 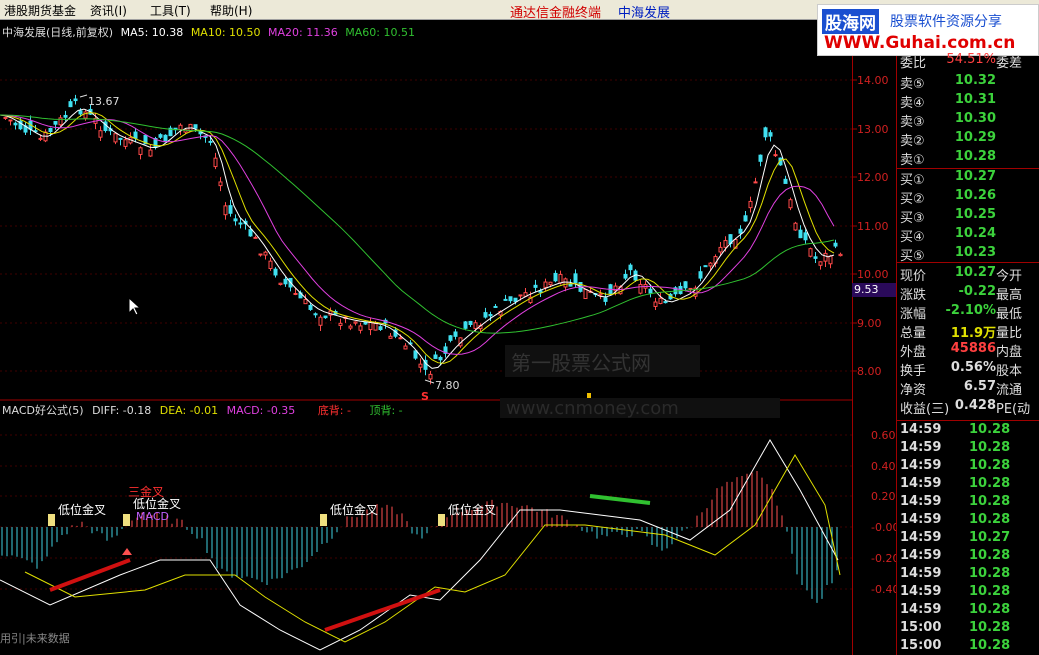 I want to click on stock-name-label: 中海发展(日线,前复权), so click(x=58, y=32).